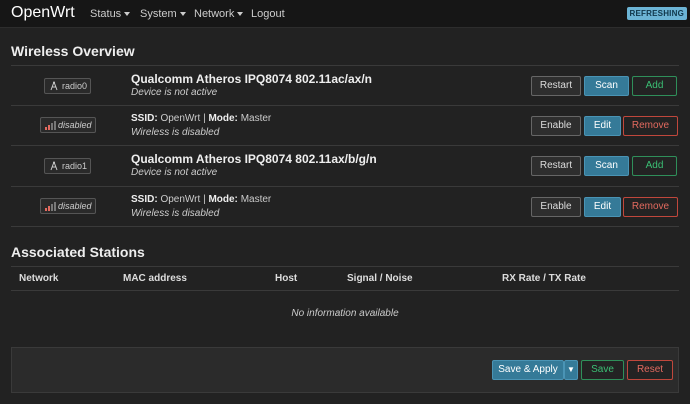 This screenshot has width=690, height=404. What do you see at coordinates (254, 159) in the screenshot?
I see `device-title: Qualcomm Atheros IPQ8074 802.11ax/b/g/n` at bounding box center [254, 159].